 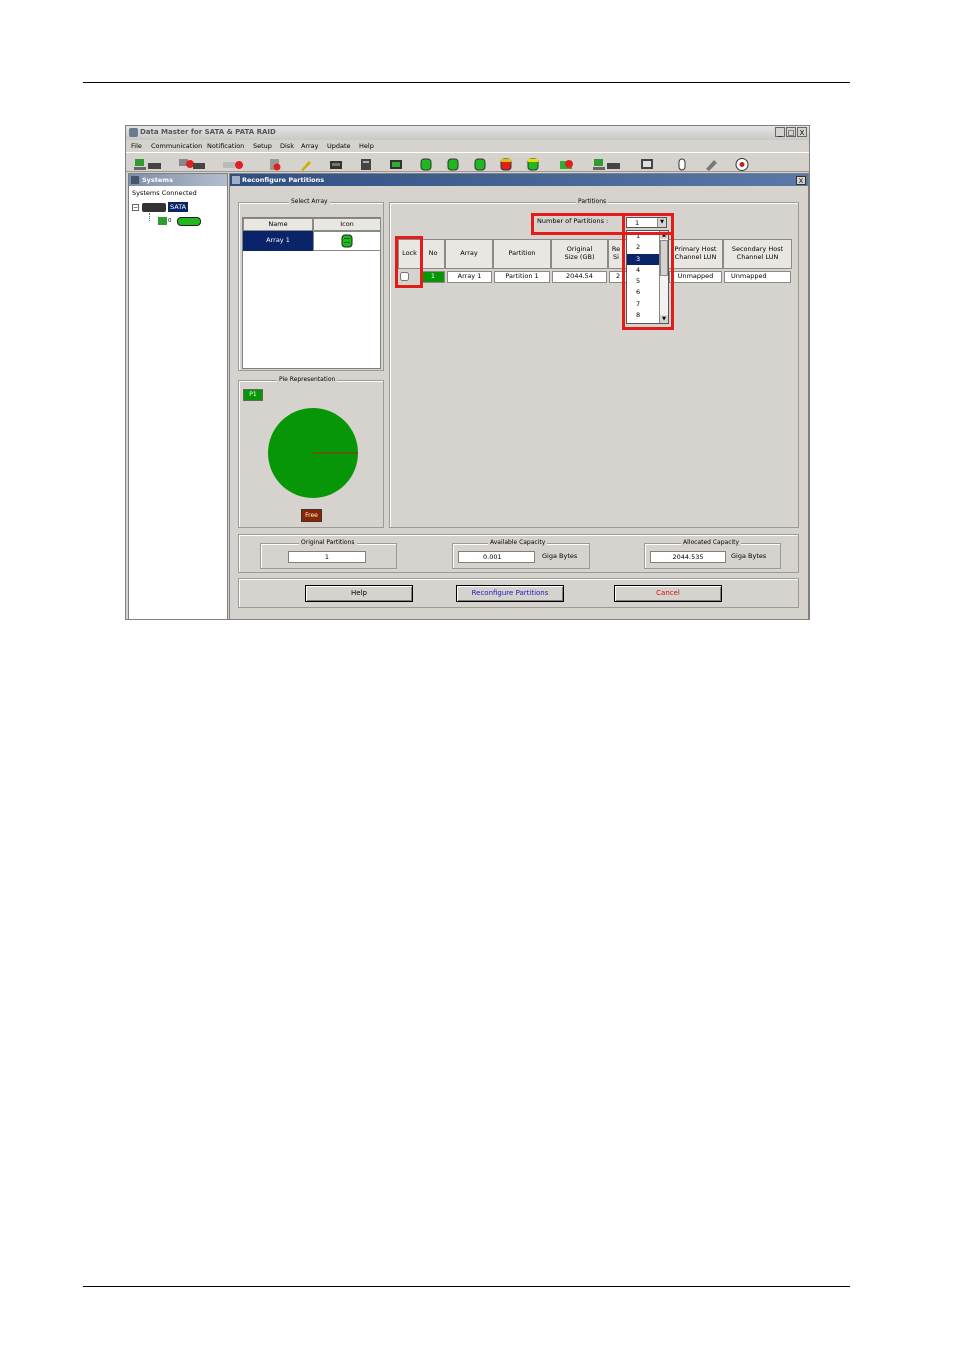 I want to click on menu-disk: Disk, so click(x=287, y=146).